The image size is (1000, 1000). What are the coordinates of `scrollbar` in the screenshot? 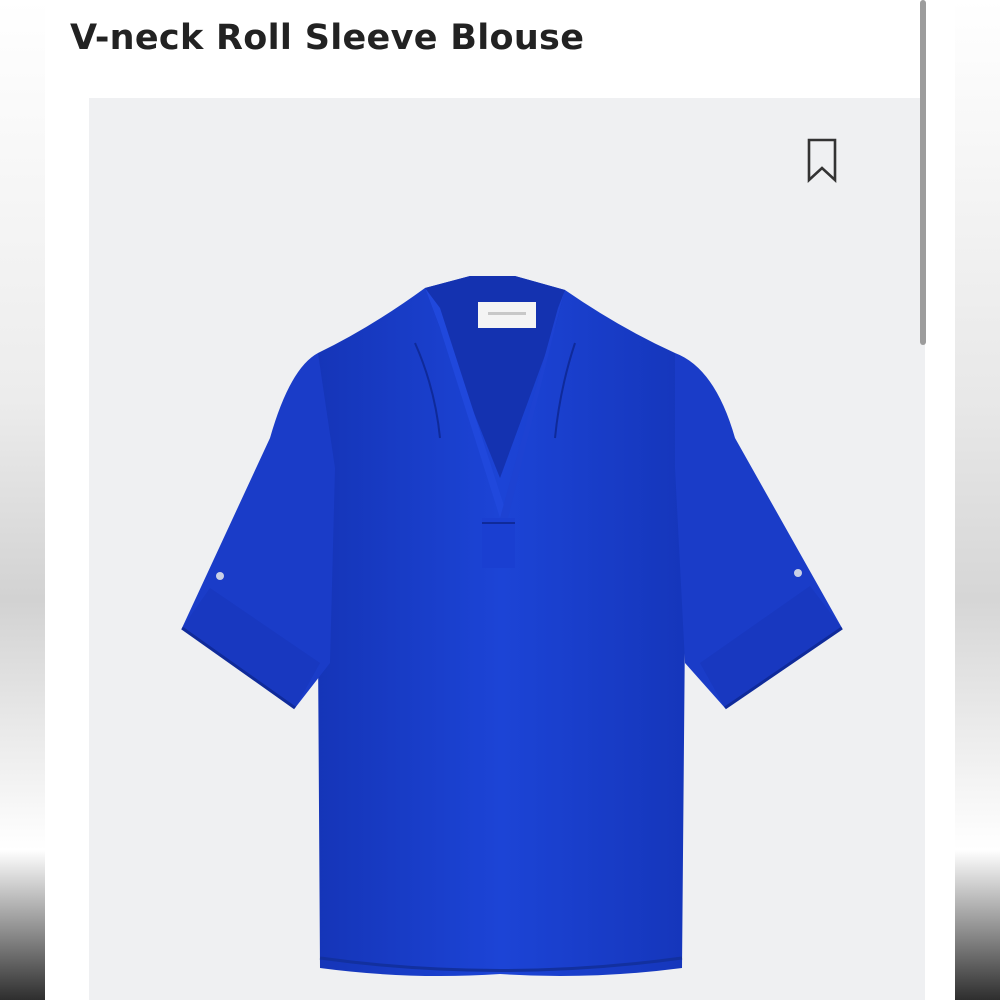 It's located at (923, 172).